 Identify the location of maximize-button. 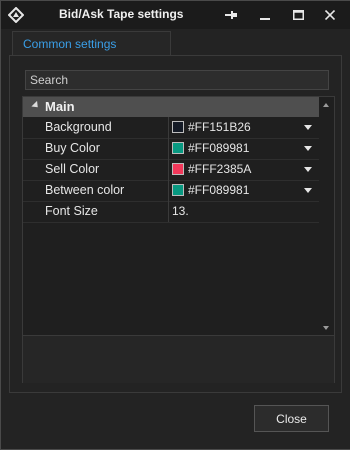
(298, 15).